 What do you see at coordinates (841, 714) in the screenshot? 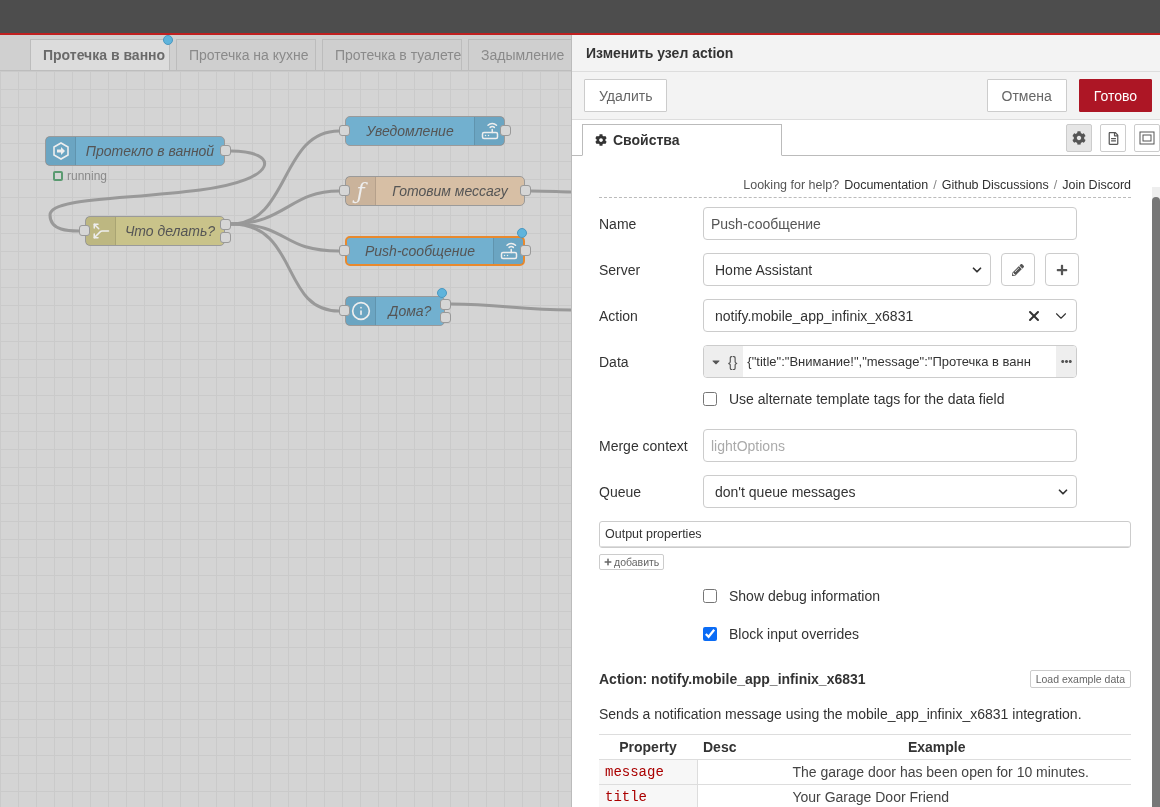
I see `doc-description: Sends a notification message using the mobile_app_infinix_x6831 integration.` at bounding box center [841, 714].